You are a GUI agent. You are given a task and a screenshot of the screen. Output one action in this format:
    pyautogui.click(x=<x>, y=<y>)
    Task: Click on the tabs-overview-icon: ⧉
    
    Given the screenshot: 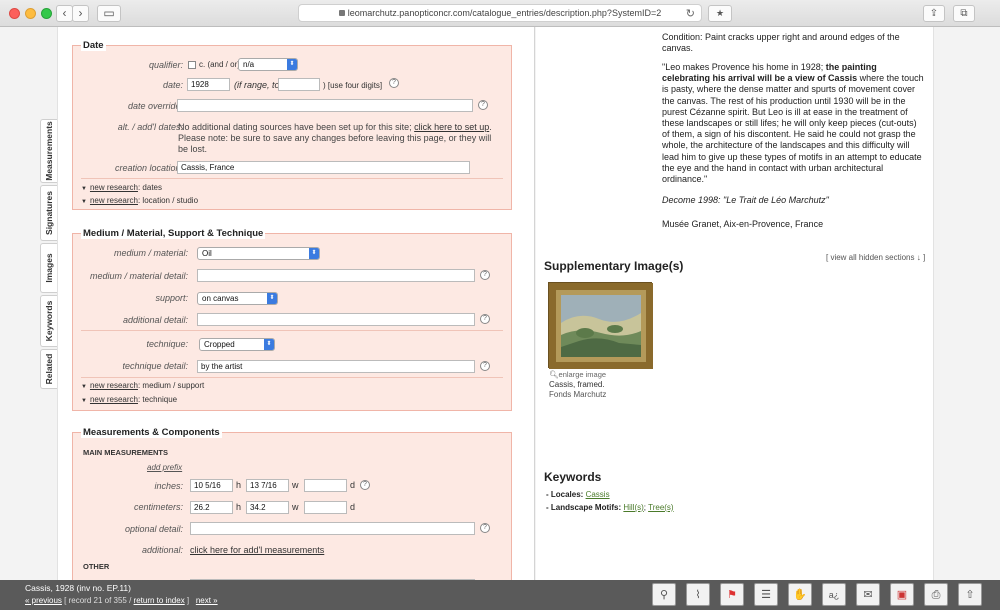 What is the action you would take?
    pyautogui.click(x=964, y=13)
    